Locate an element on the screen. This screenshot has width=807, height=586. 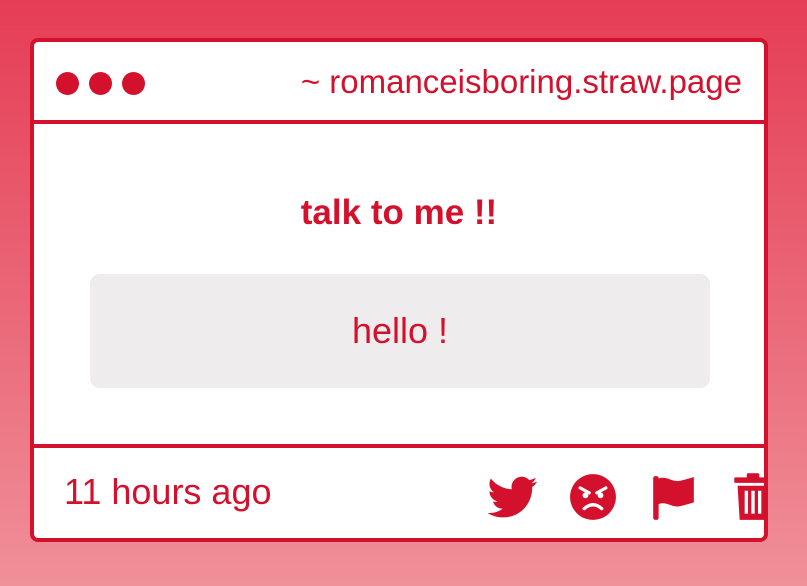
action-bar is located at coordinates (594, 496).